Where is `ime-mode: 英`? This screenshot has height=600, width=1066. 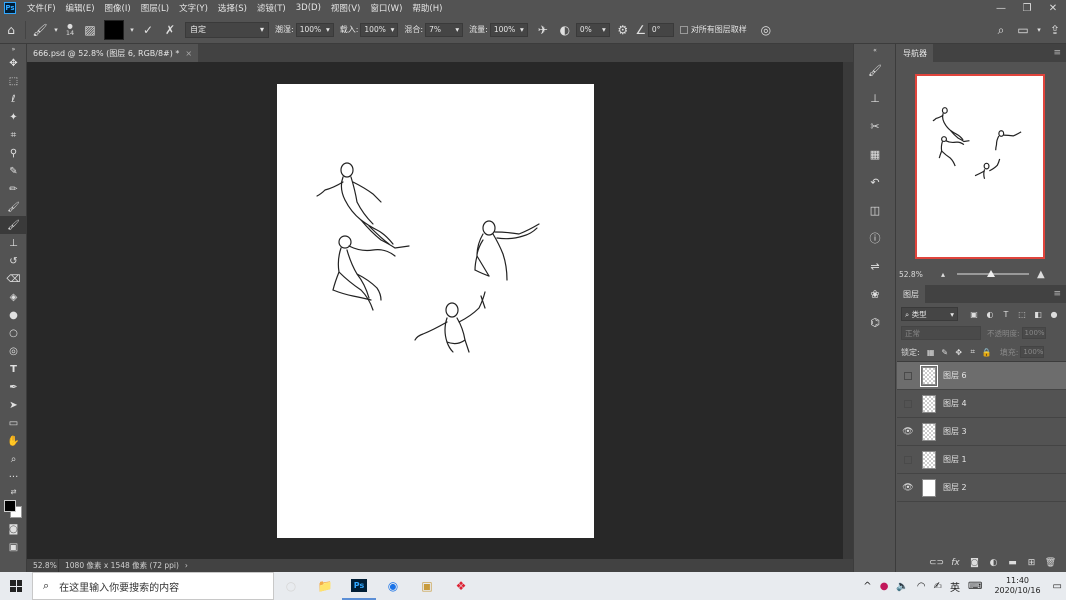
ime-mode: 英 is located at coordinates (955, 586).